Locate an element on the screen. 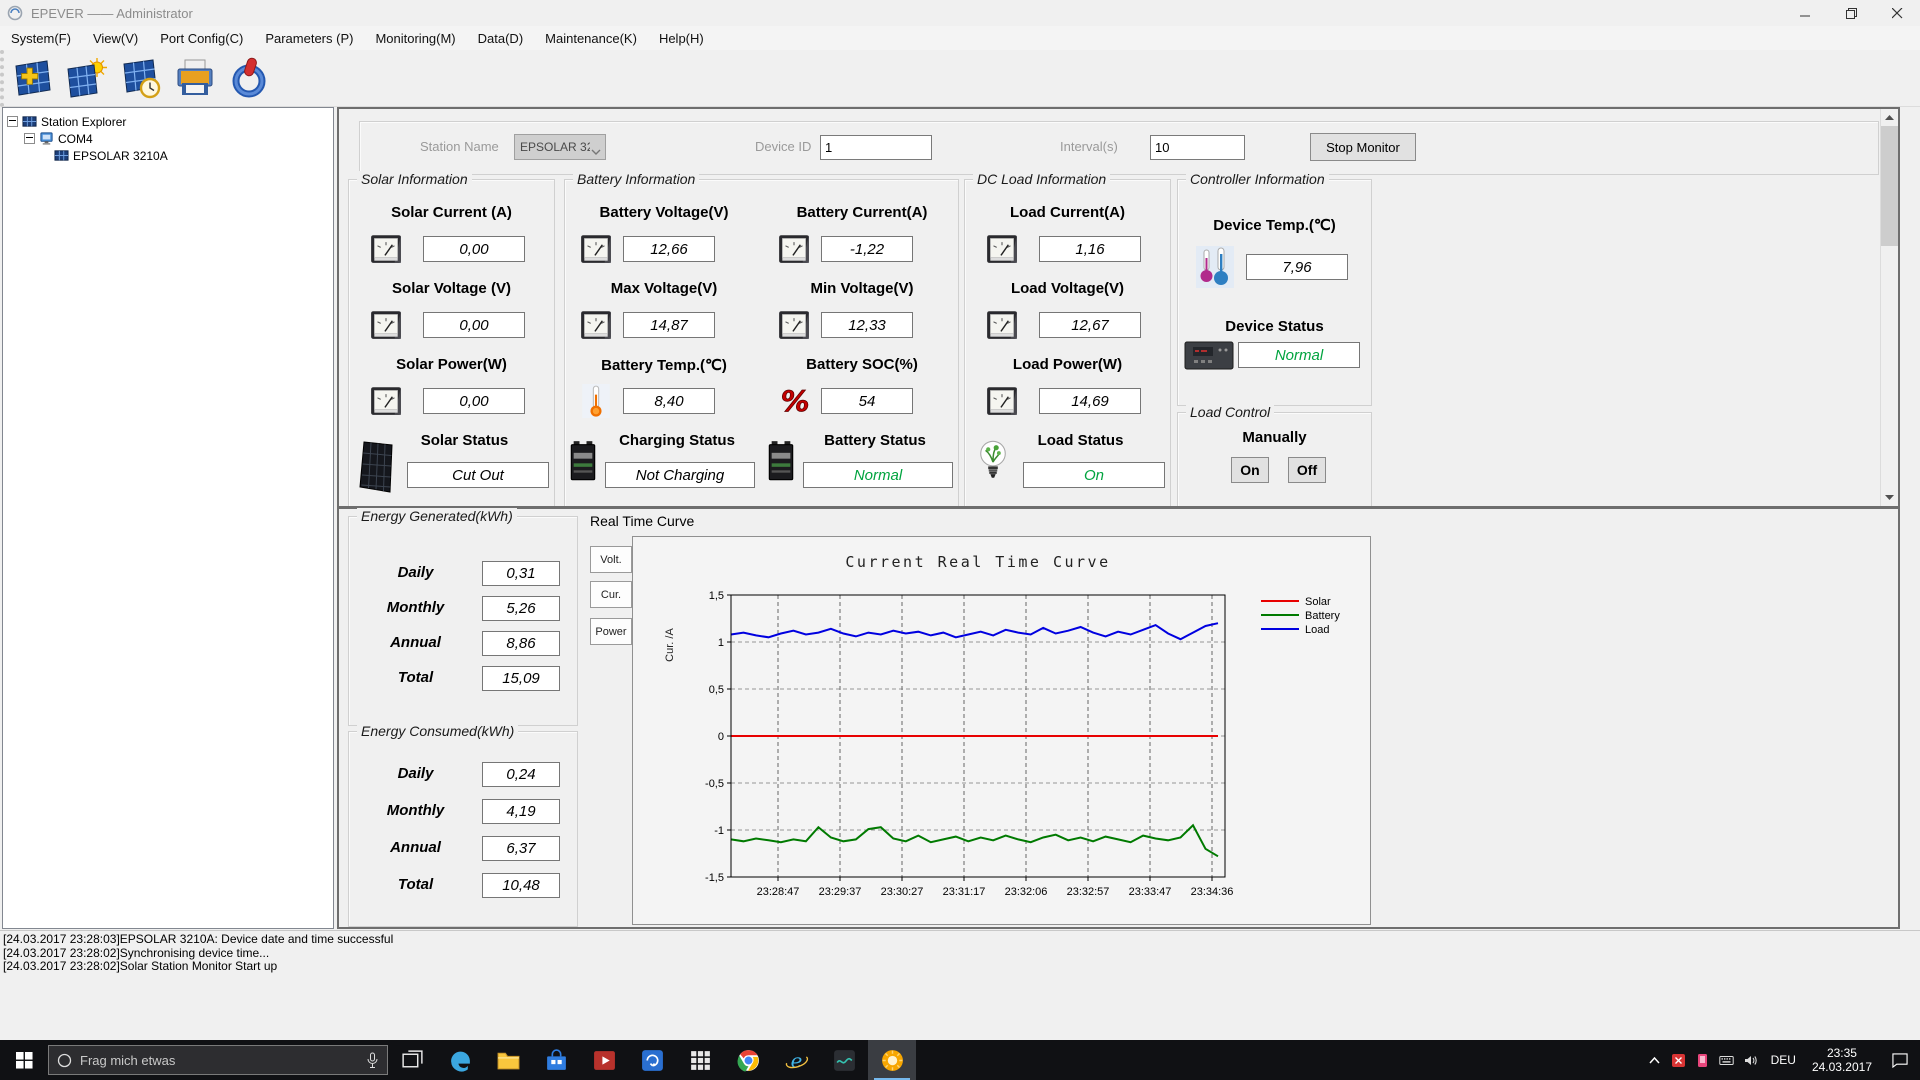  menu-item-port-config: Port Config(C) is located at coordinates (201, 38).